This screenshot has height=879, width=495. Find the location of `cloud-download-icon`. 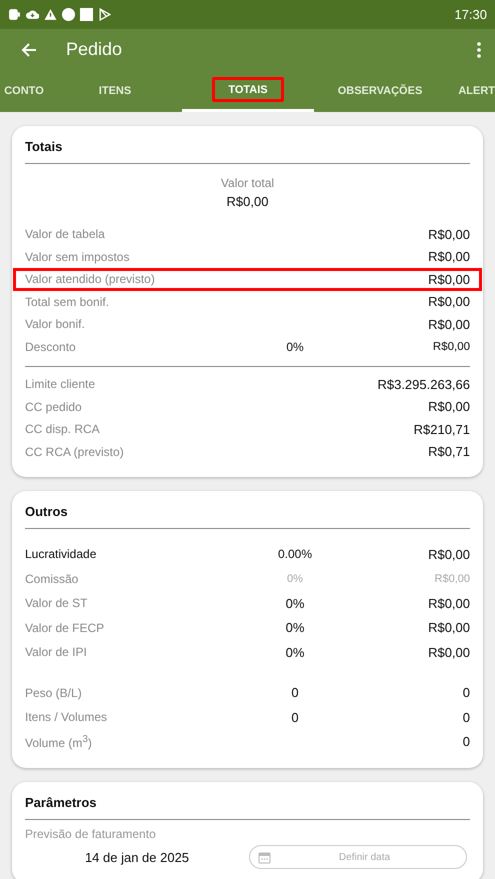

cloud-download-icon is located at coordinates (32, 14).